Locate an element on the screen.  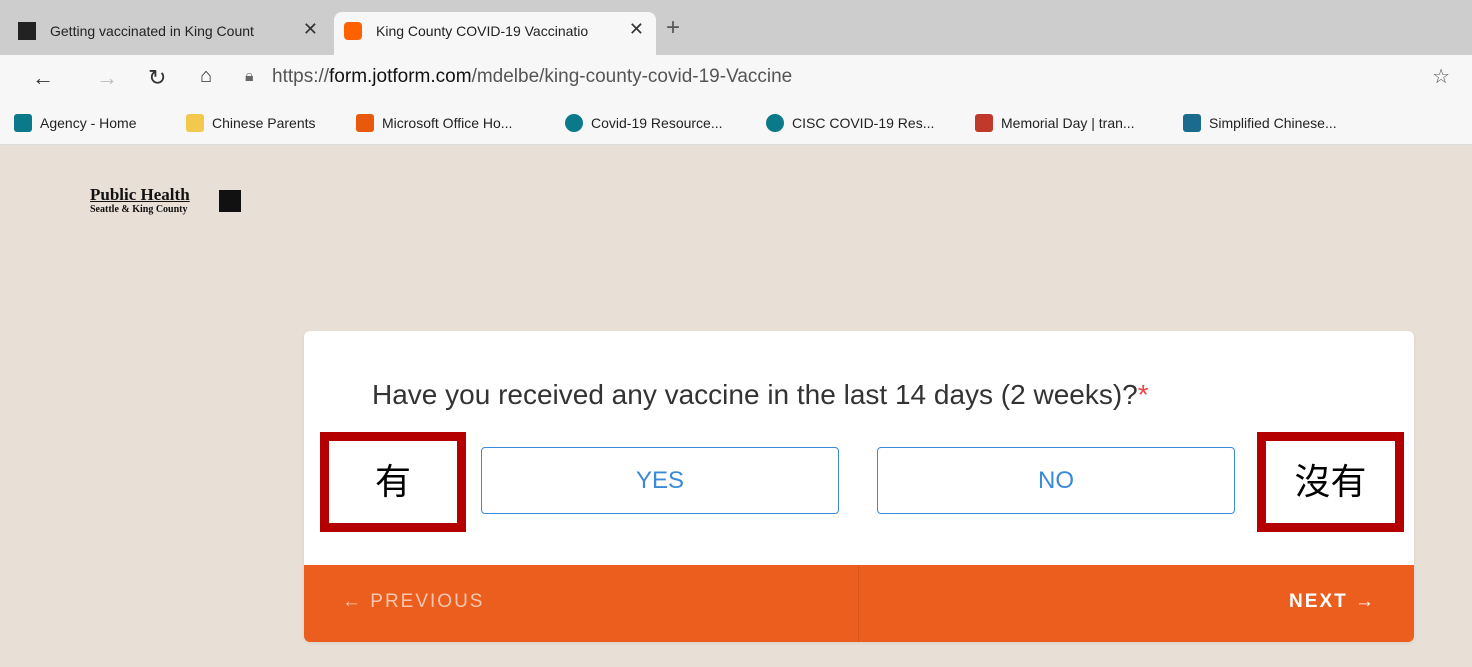
logo-mark-icon is located at coordinates (230, 201).